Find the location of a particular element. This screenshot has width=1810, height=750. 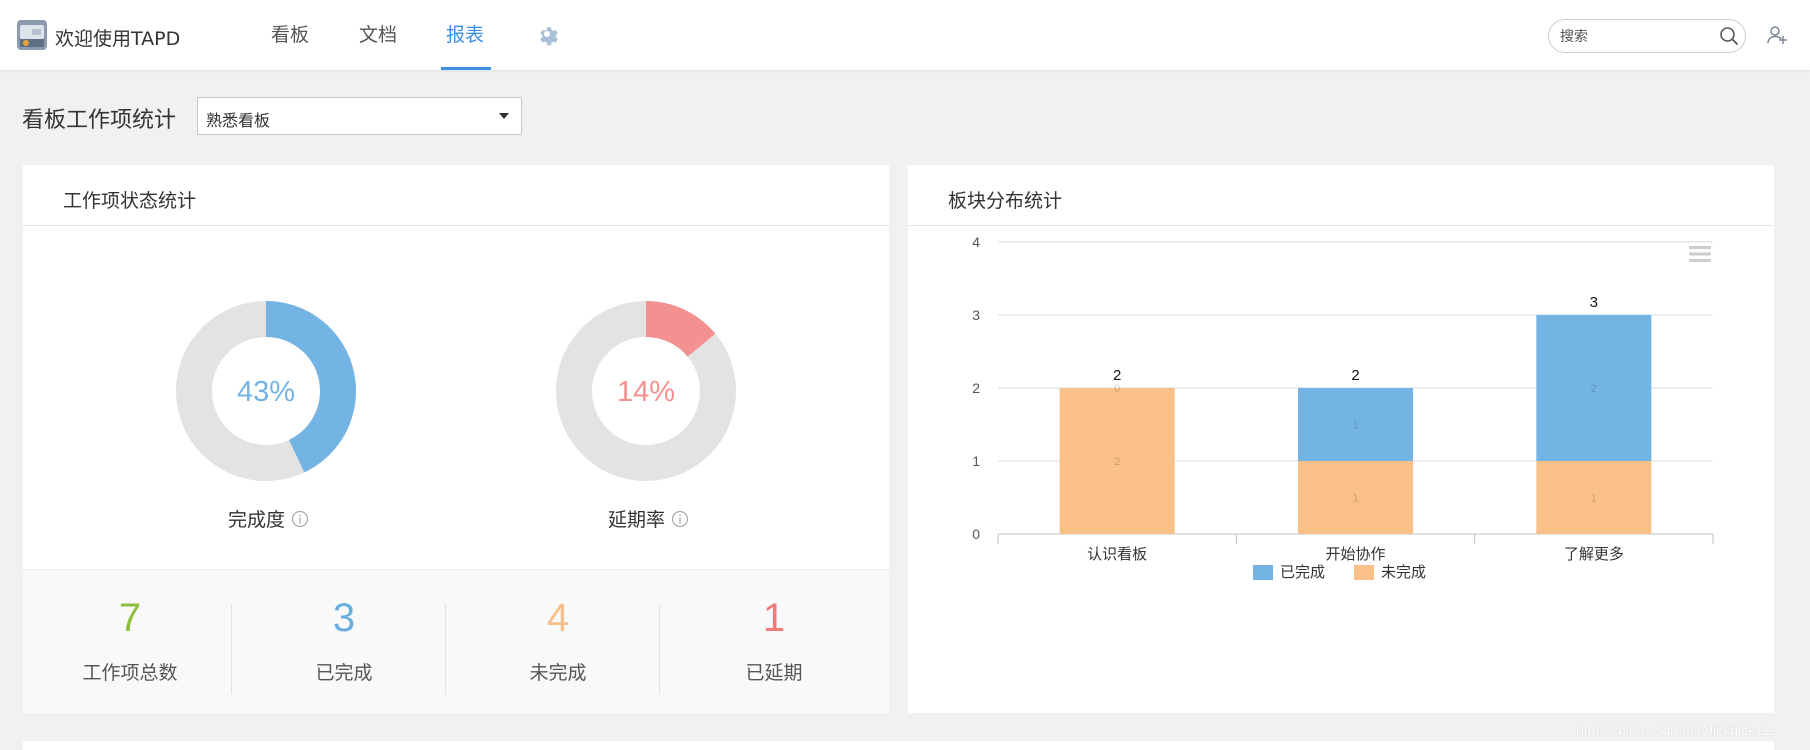

y-tick-label: 4 is located at coordinates (976, 242).